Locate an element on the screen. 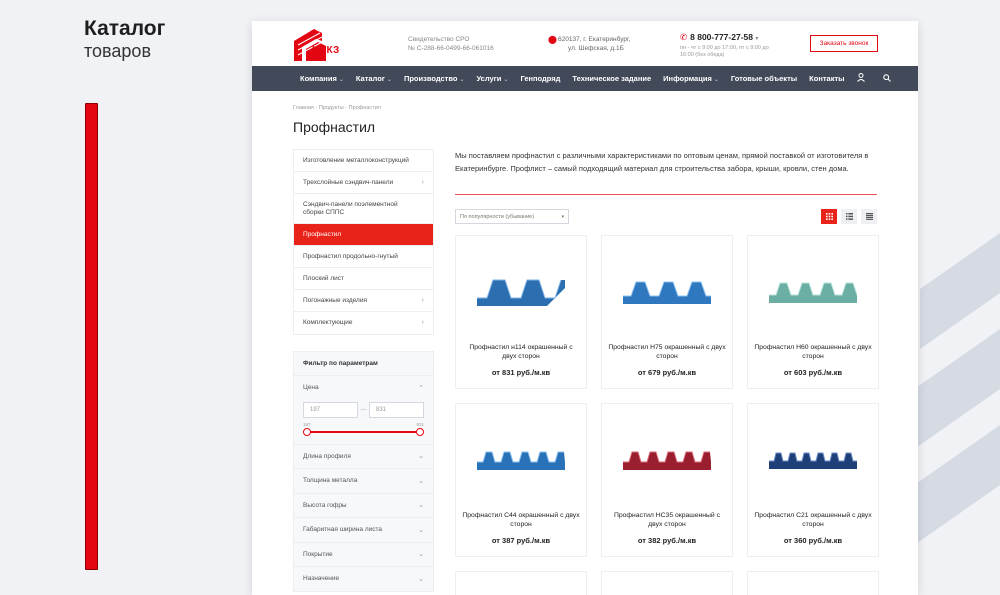 Image resolution: width=1000 pixels, height=595 pixels. price-range: 197 — 831 197 831 is located at coordinates (363, 422).